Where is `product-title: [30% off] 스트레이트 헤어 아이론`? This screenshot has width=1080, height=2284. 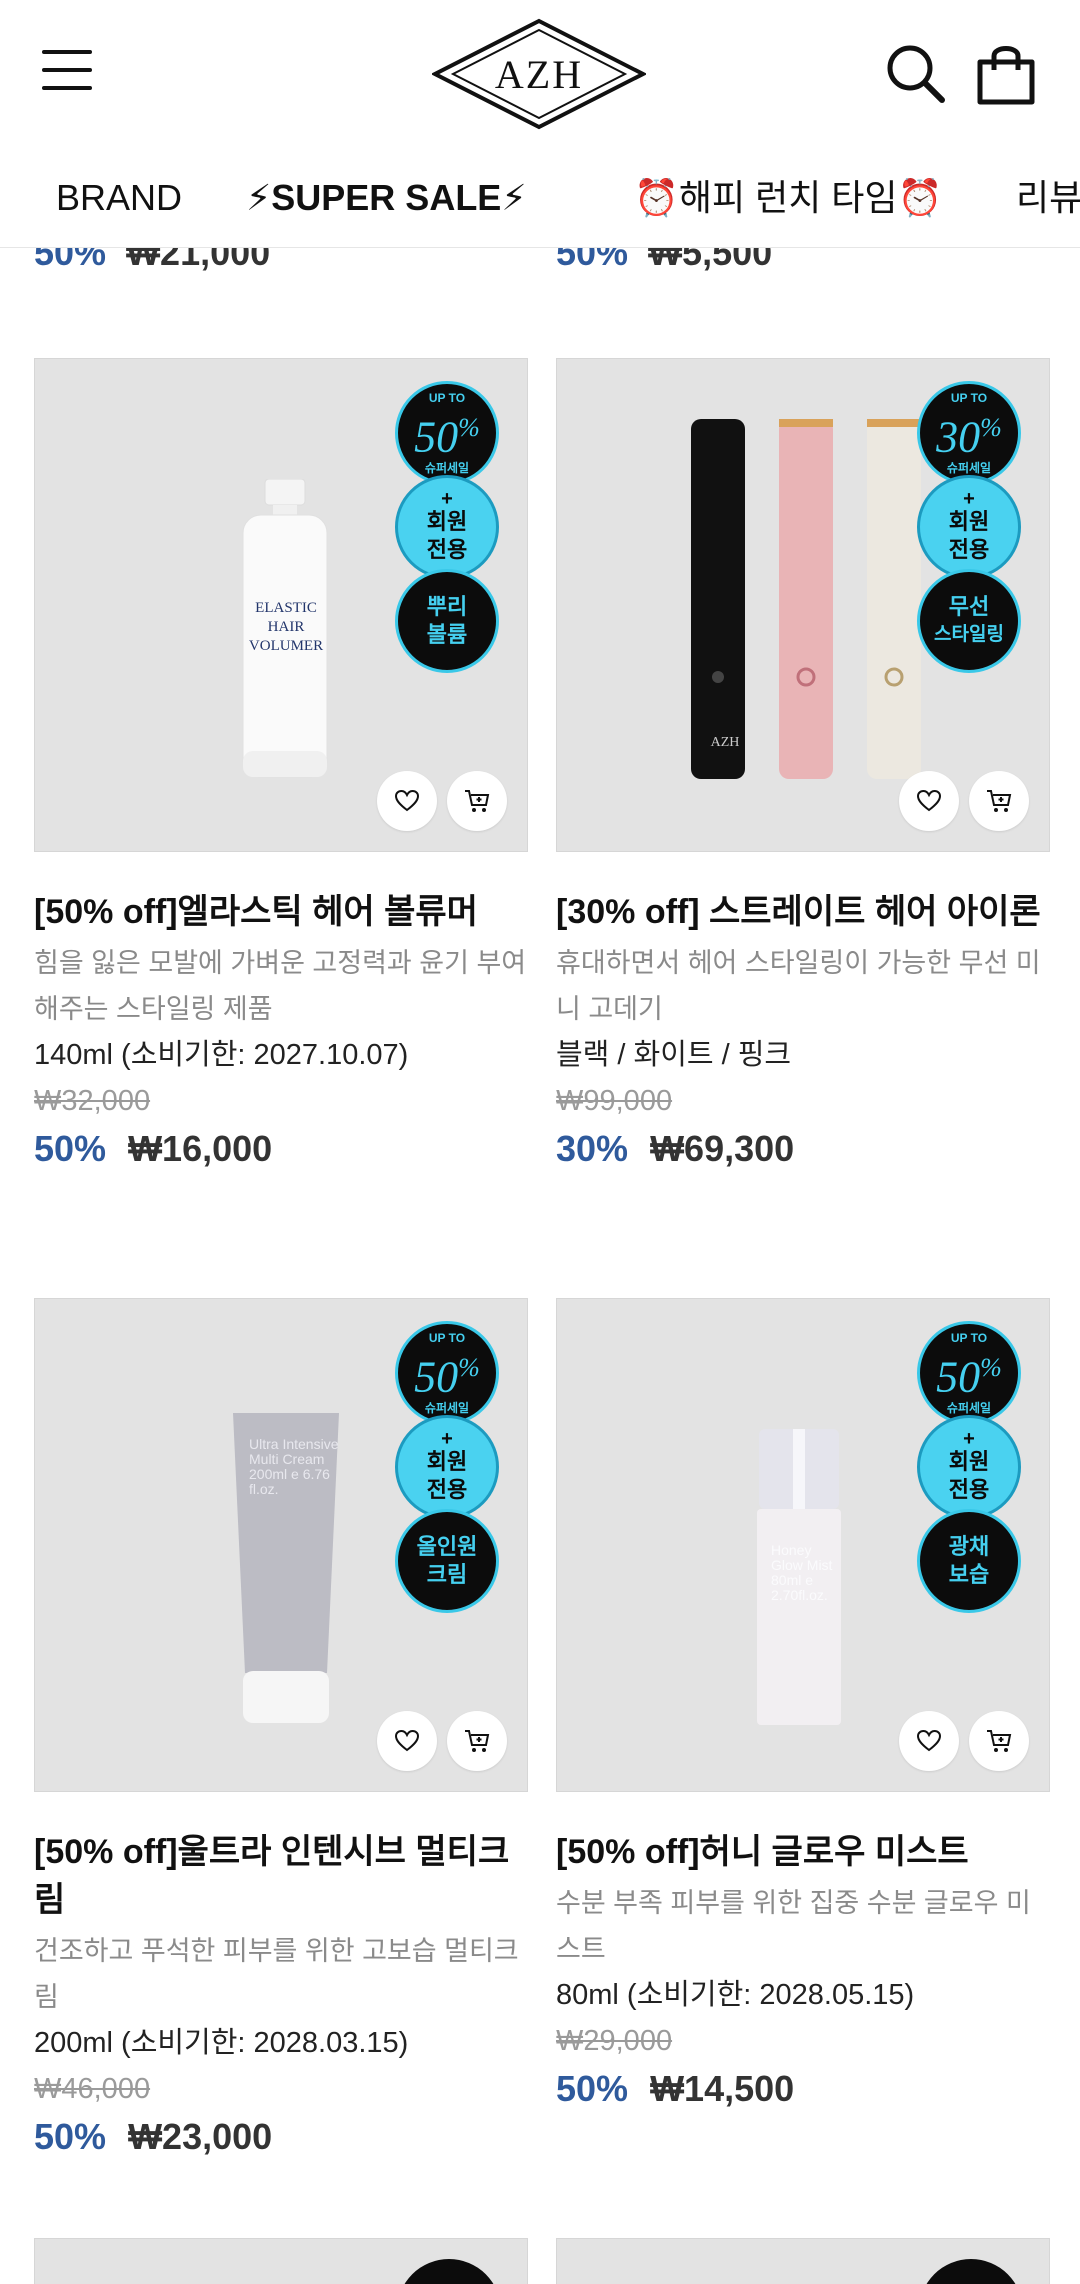
product-title: [30% off] 스트레이트 헤어 아이론 is located at coordinates (803, 912).